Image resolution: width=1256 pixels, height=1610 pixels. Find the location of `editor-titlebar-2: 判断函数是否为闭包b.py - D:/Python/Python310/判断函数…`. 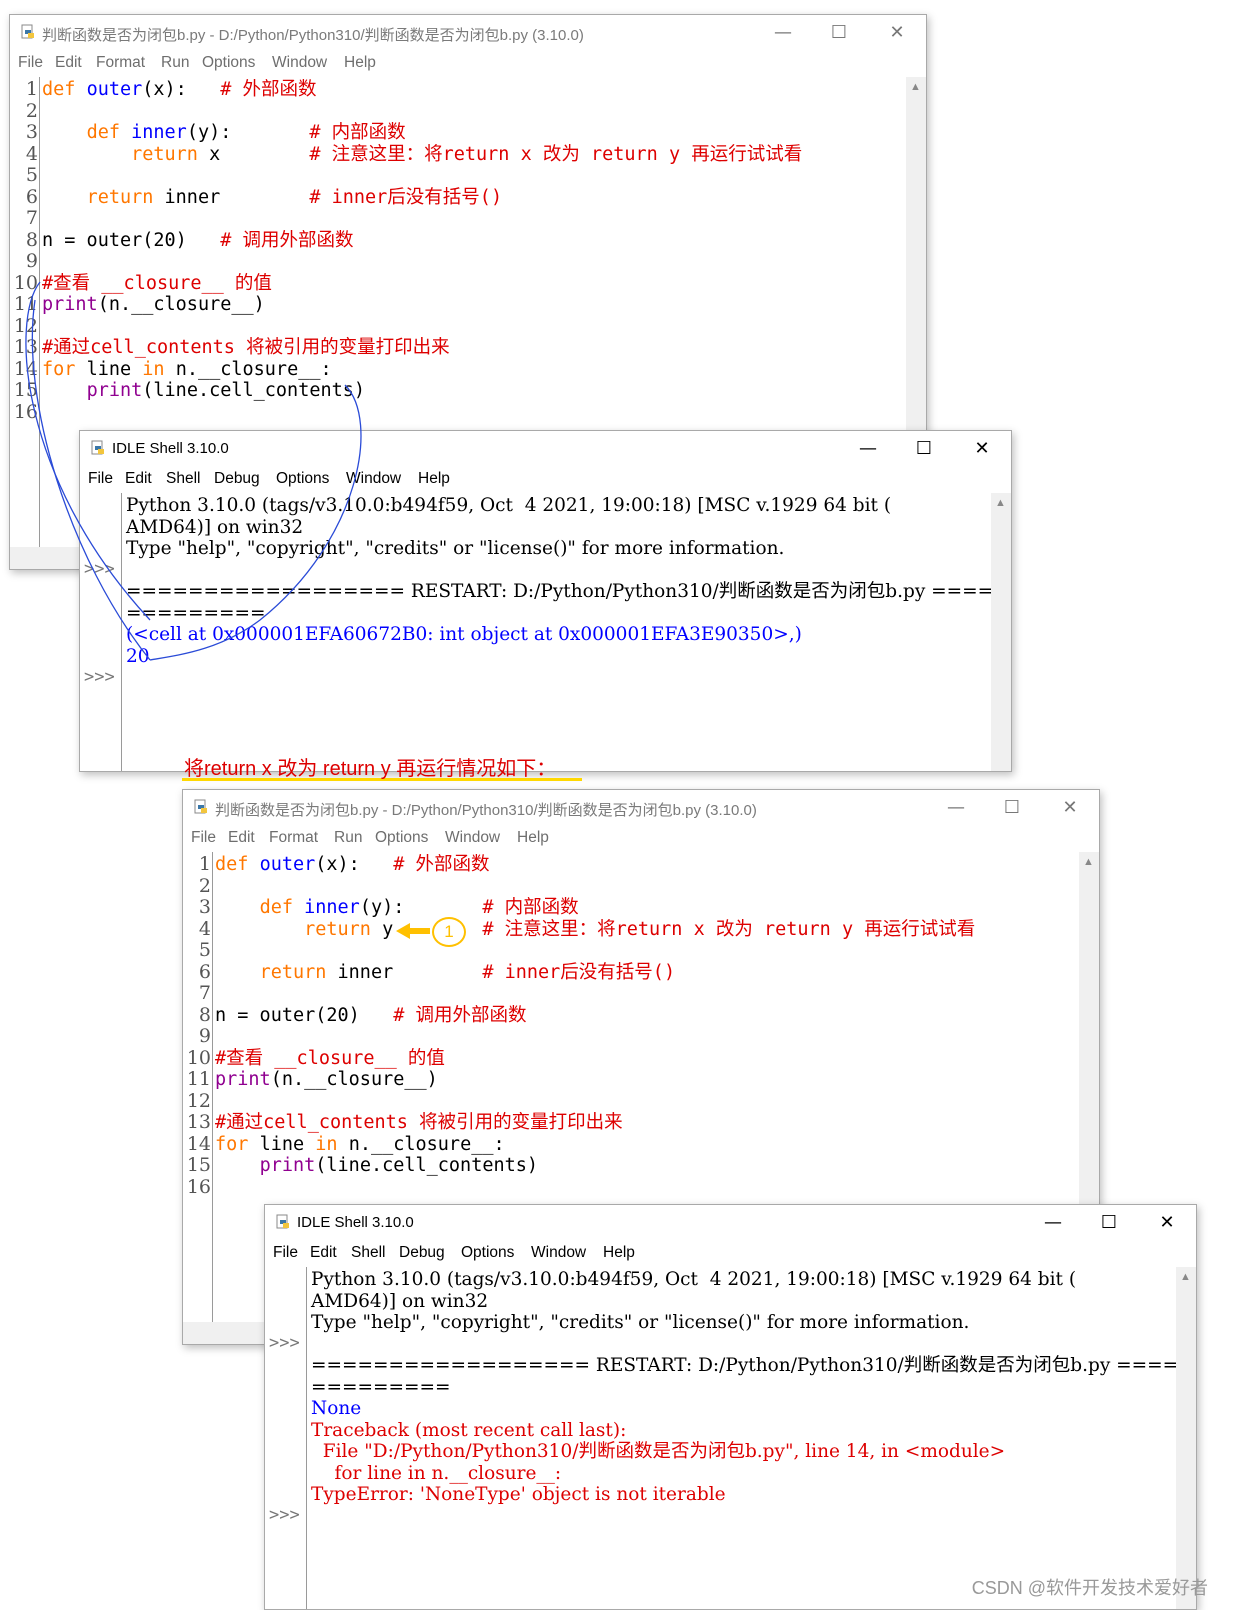

editor-titlebar-2: 判断函数是否为闭包b.py - D:/Python/Python310/判断函数… is located at coordinates (641, 808).